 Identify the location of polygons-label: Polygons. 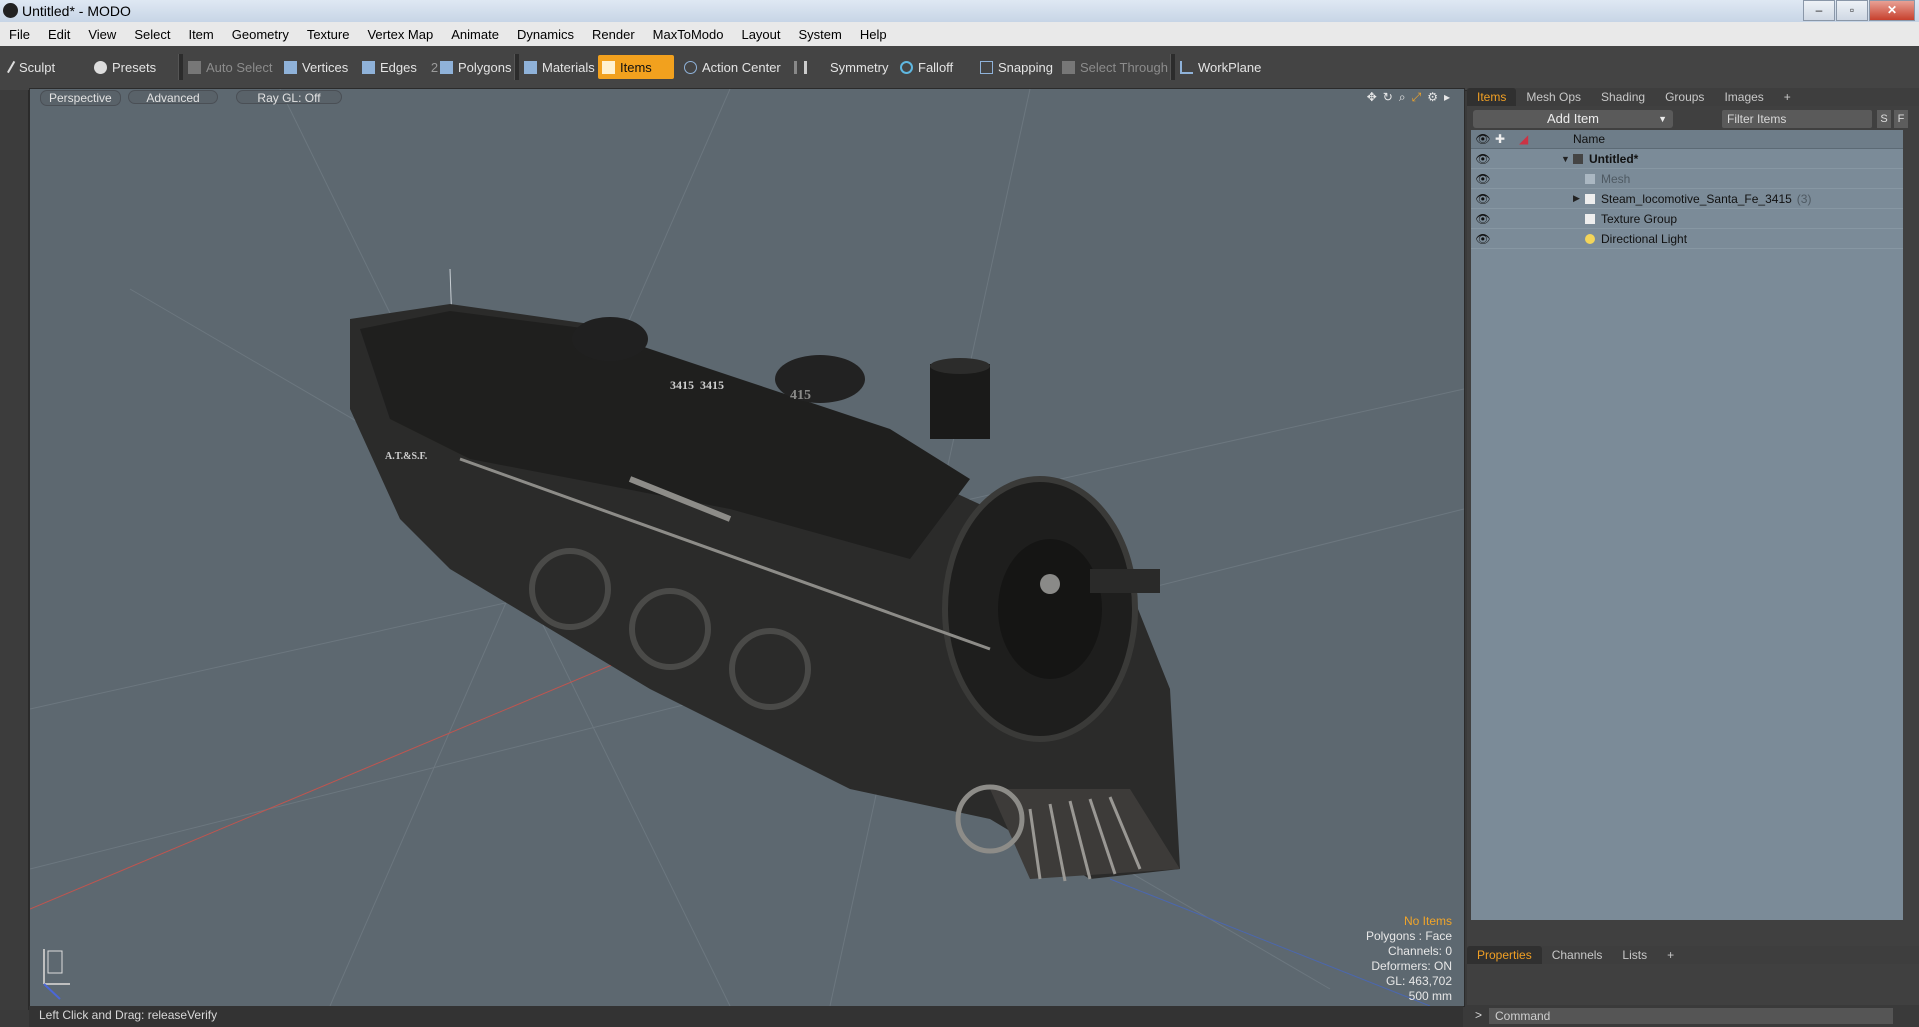
(485, 67).